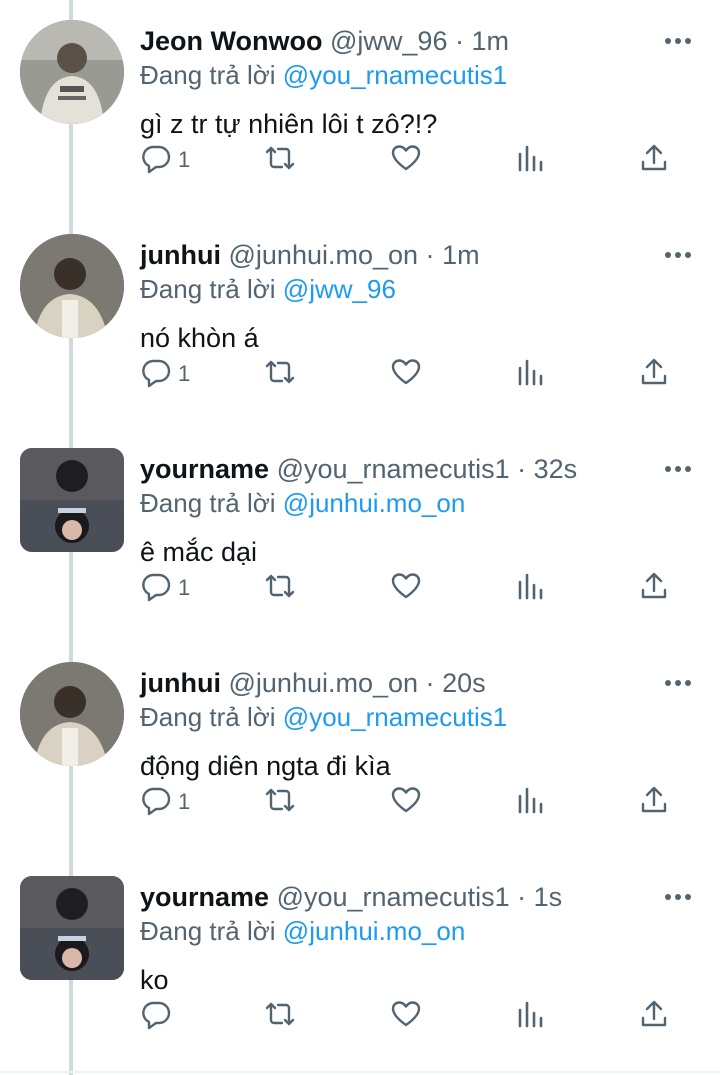 The width and height of the screenshot is (720, 1075). Describe the element at coordinates (231, 41) in the screenshot. I see `display-name: Jeon Wonwoo` at that location.